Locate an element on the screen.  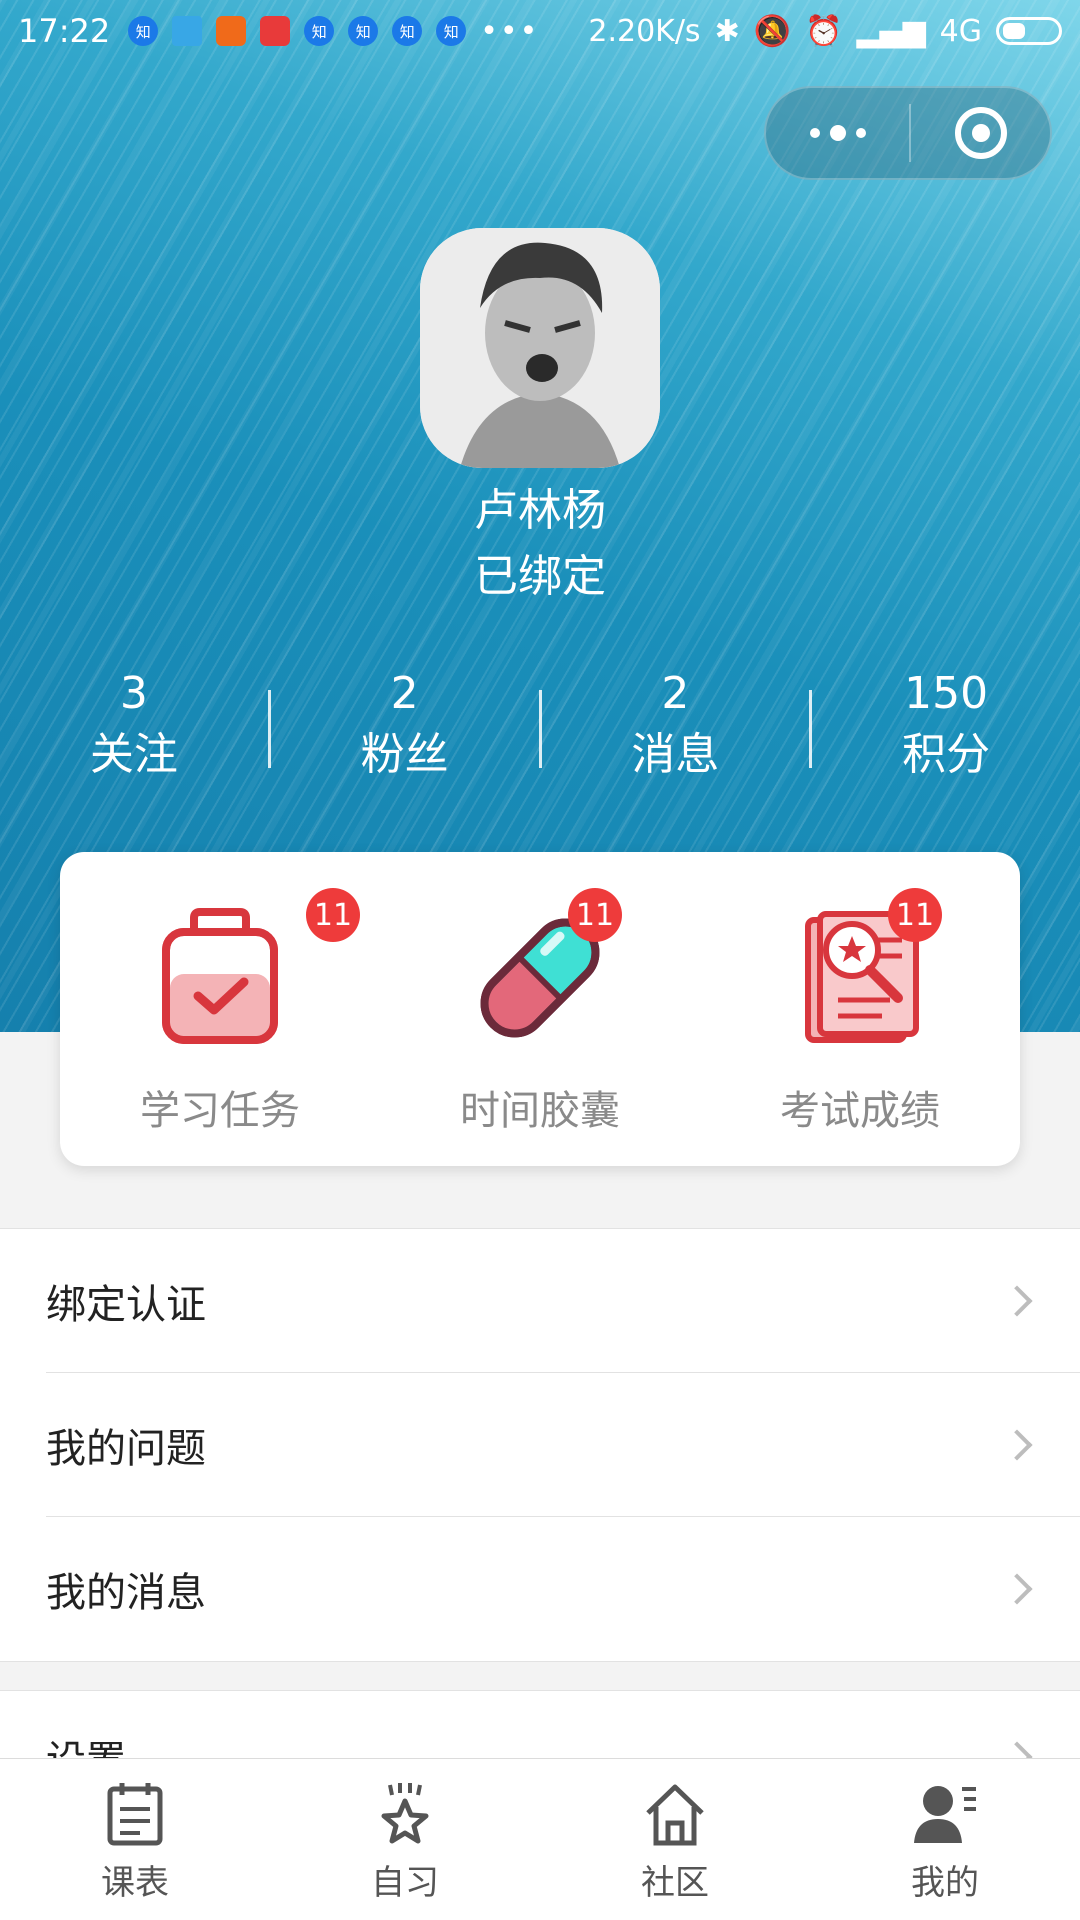
clipboard-check-icon is located at coordinates (220, 976).